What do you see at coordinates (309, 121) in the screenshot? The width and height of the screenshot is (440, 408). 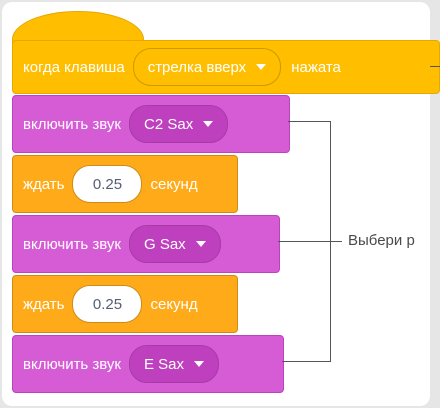 I see `bracket-top-line` at bounding box center [309, 121].